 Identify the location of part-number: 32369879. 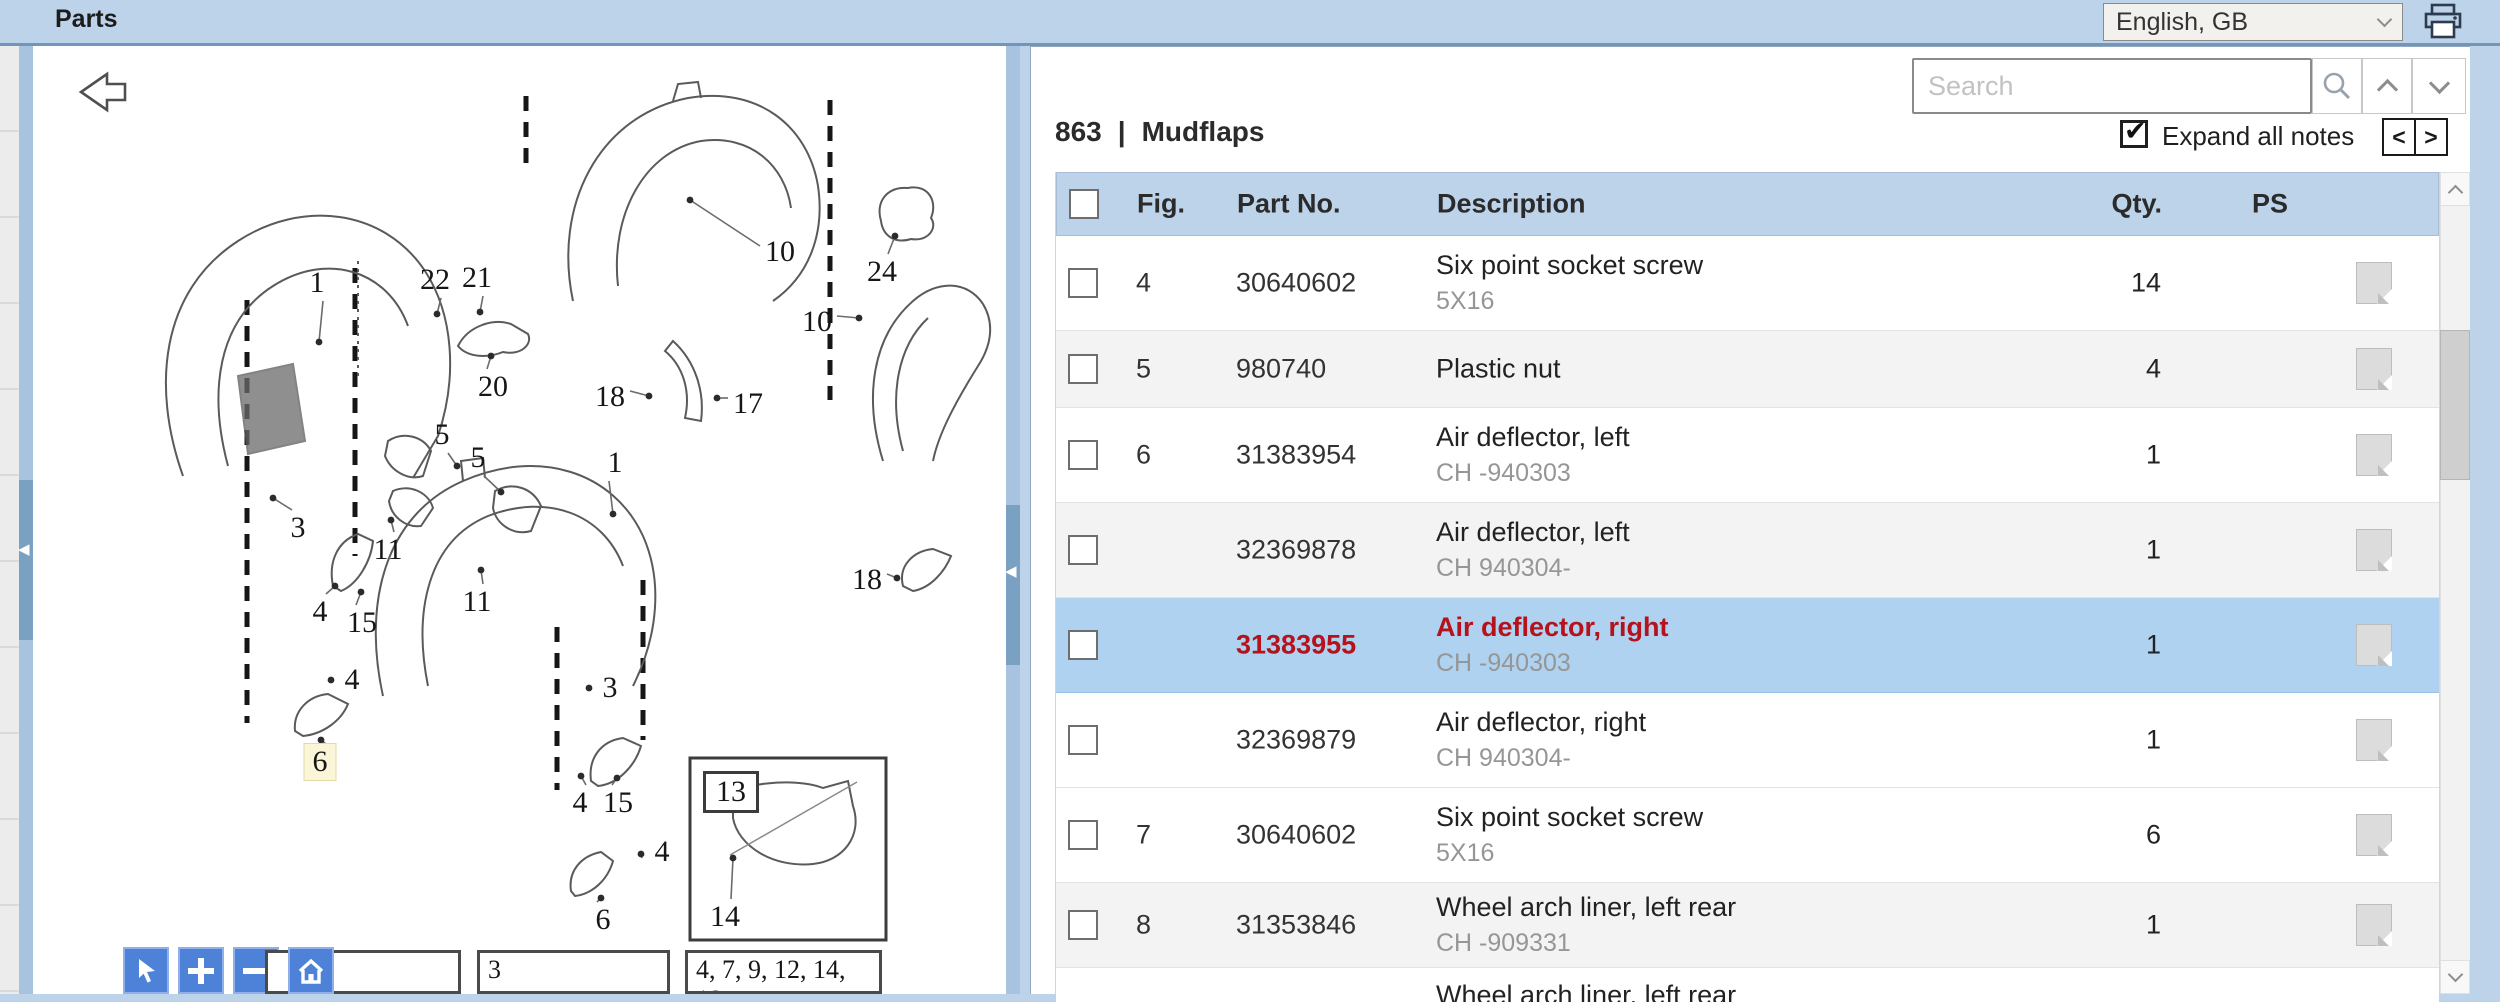
(1296, 739).